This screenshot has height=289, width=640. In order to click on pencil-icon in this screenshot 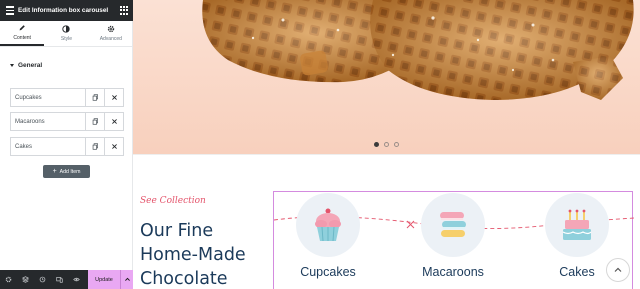, I will do `click(22, 28)`.